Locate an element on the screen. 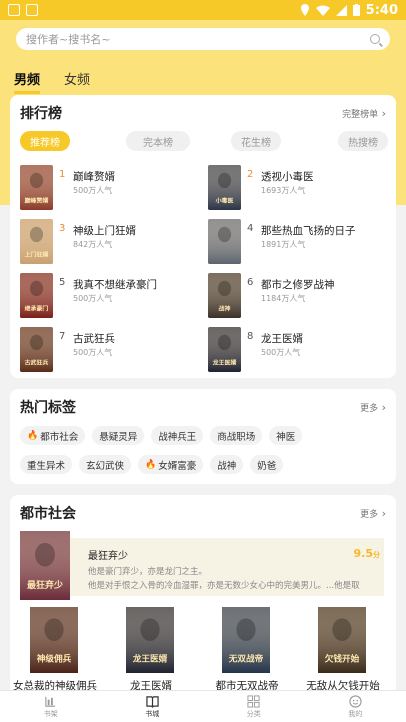  ranking-item: 小毒医 2 透视小毒医 1693万人气 is located at coordinates (298, 188).